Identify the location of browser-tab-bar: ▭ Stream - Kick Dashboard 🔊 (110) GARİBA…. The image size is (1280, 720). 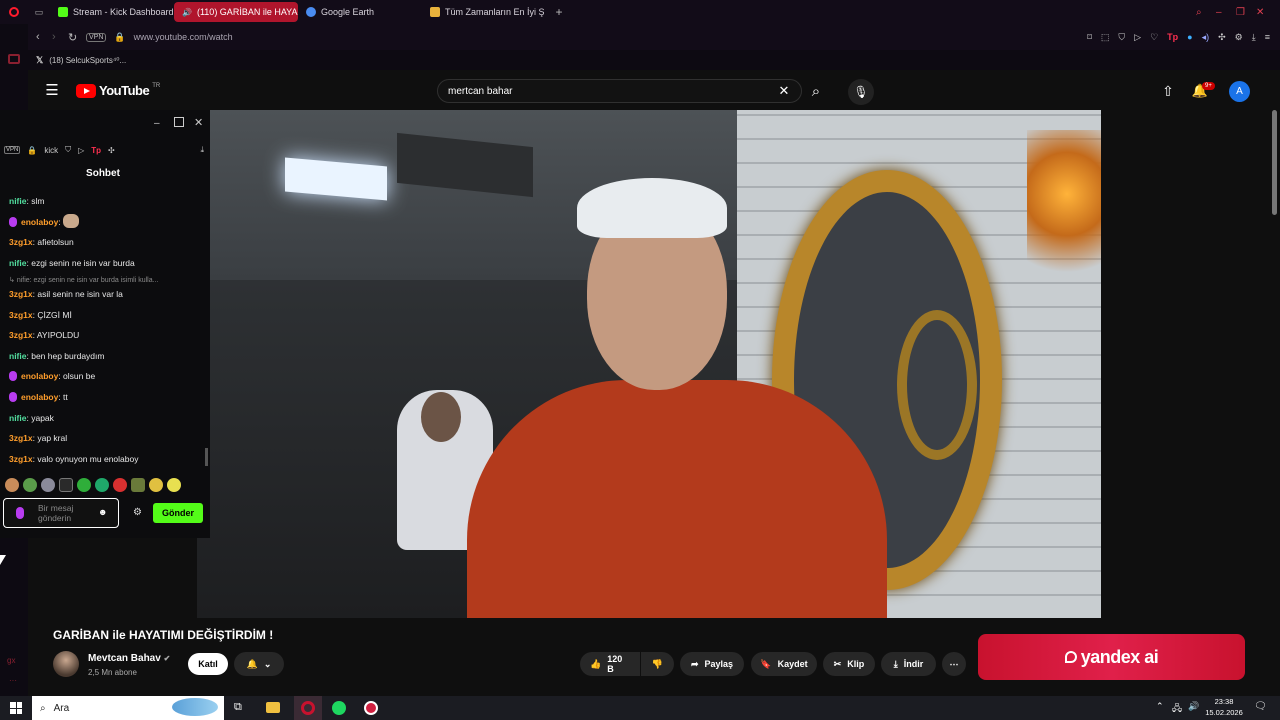
(640, 12).